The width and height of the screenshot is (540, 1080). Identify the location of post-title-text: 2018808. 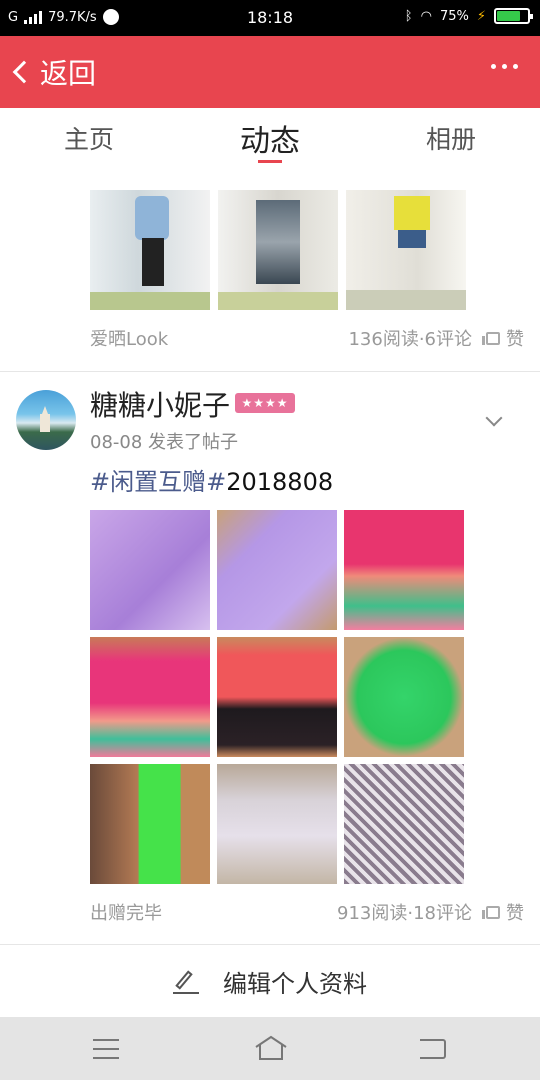
(280, 482).